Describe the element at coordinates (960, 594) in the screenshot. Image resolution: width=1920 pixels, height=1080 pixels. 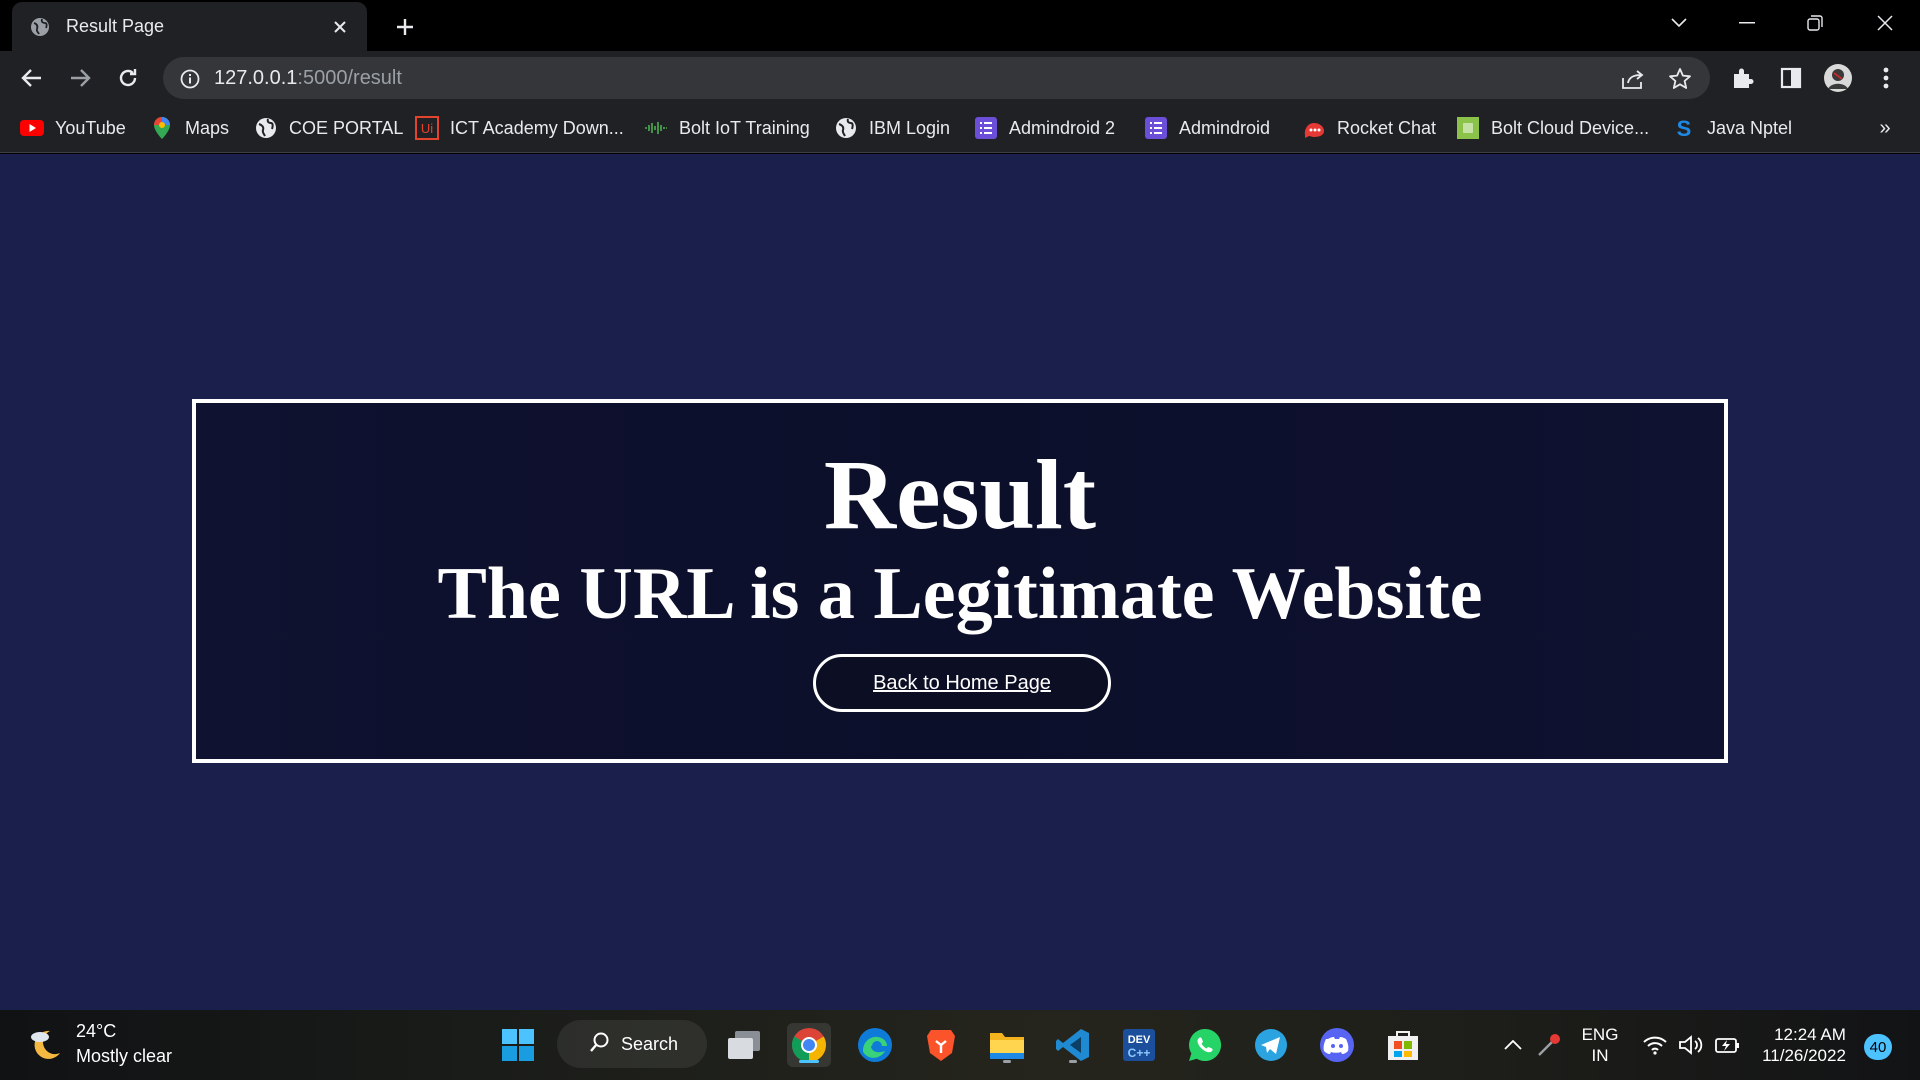
I see `result-message: The URL is a Legitimate Website` at that location.